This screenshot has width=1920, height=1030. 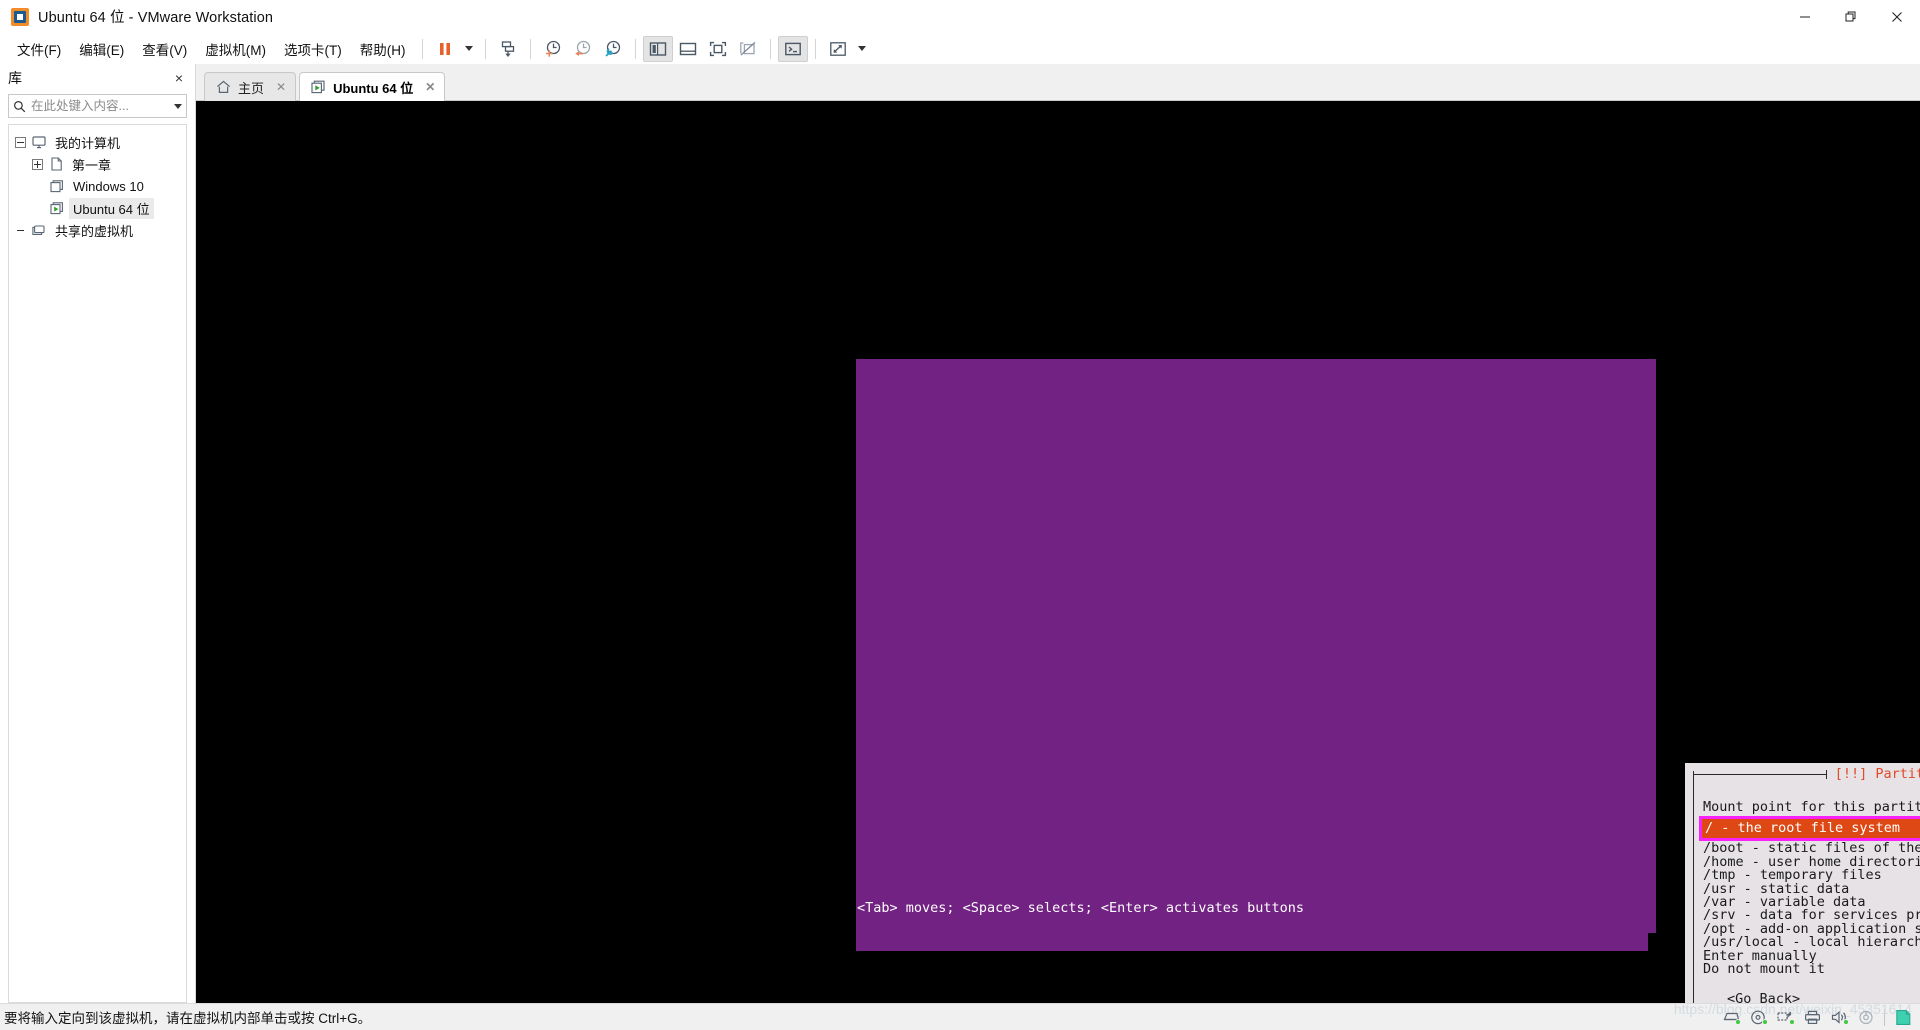 I want to click on show-library-icon, so click(x=657, y=48).